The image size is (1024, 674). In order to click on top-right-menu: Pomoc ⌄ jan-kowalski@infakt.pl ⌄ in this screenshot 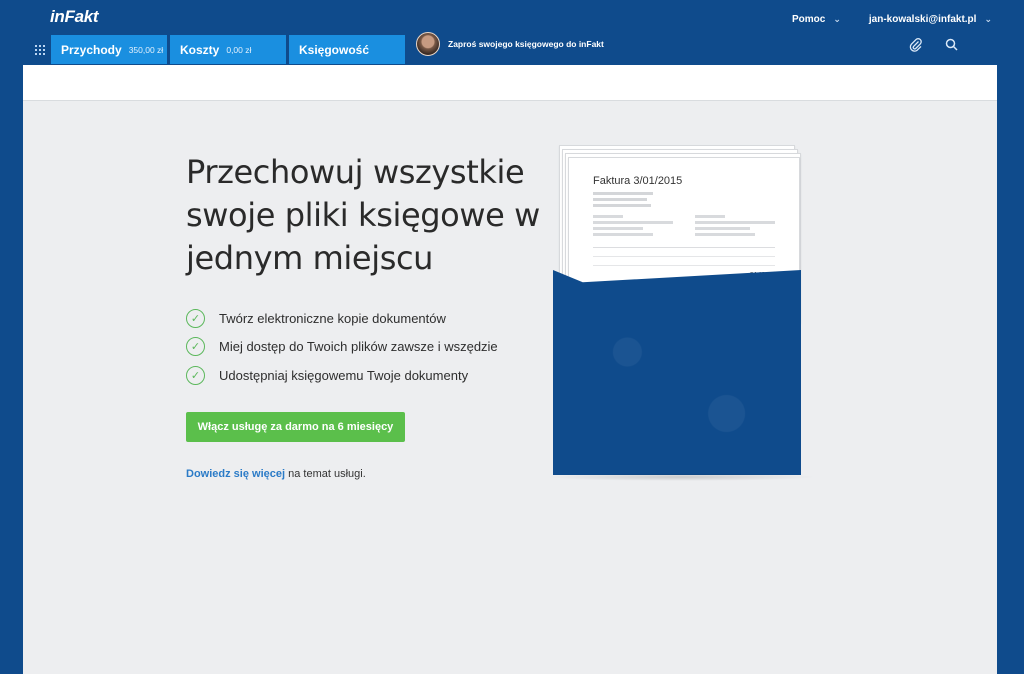, I will do `click(892, 19)`.